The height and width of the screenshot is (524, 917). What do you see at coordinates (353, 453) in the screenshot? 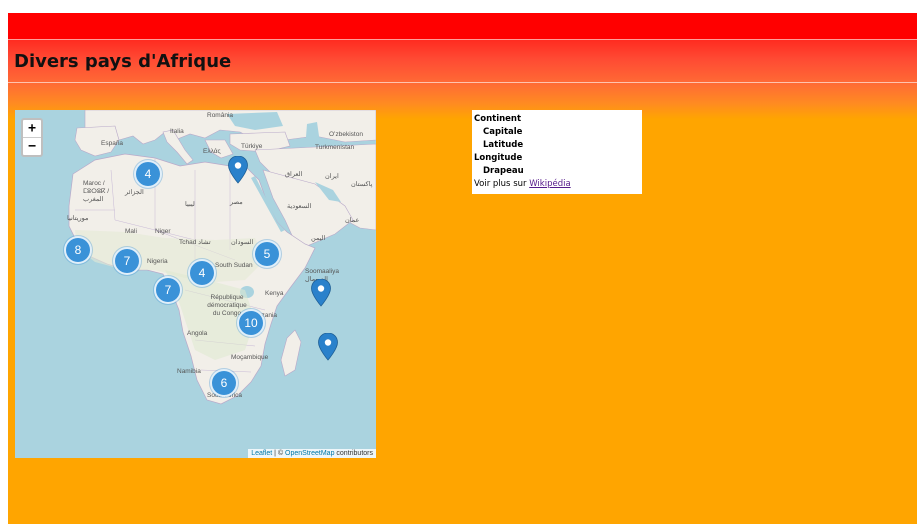
I see `attribution-contributors: contributors` at bounding box center [353, 453].